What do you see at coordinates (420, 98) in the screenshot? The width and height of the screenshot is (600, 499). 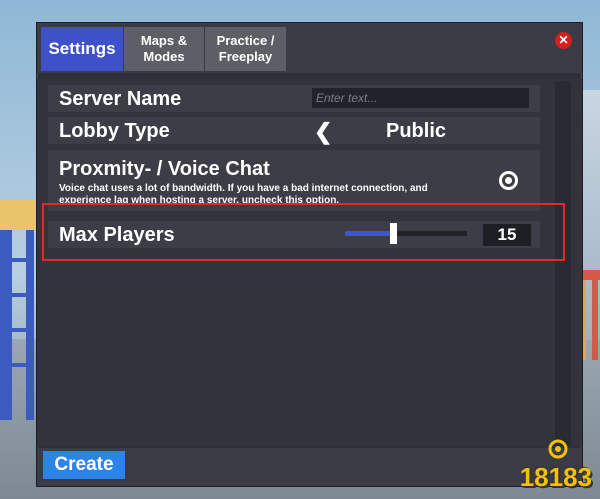 I see `server-name-input` at bounding box center [420, 98].